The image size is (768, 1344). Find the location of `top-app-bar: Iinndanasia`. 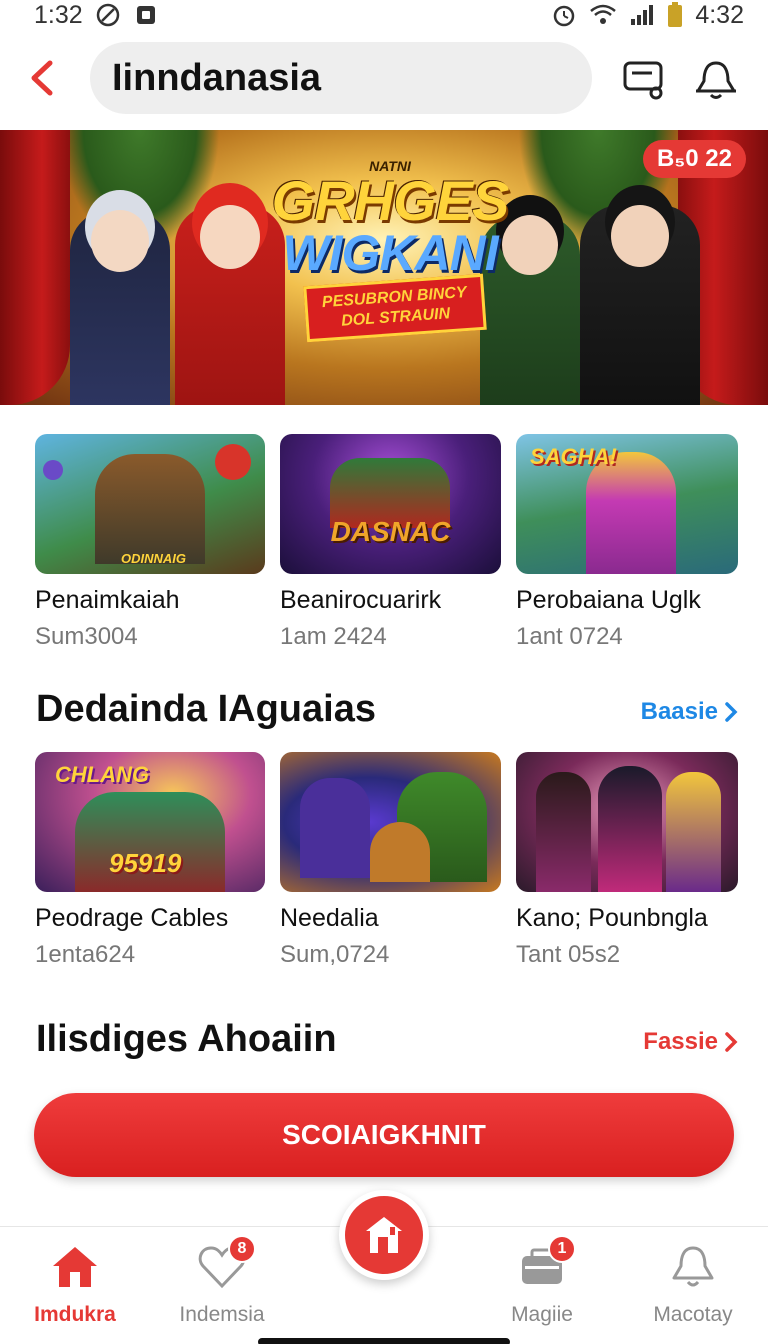

top-app-bar: Iinndanasia is located at coordinates (384, 79).